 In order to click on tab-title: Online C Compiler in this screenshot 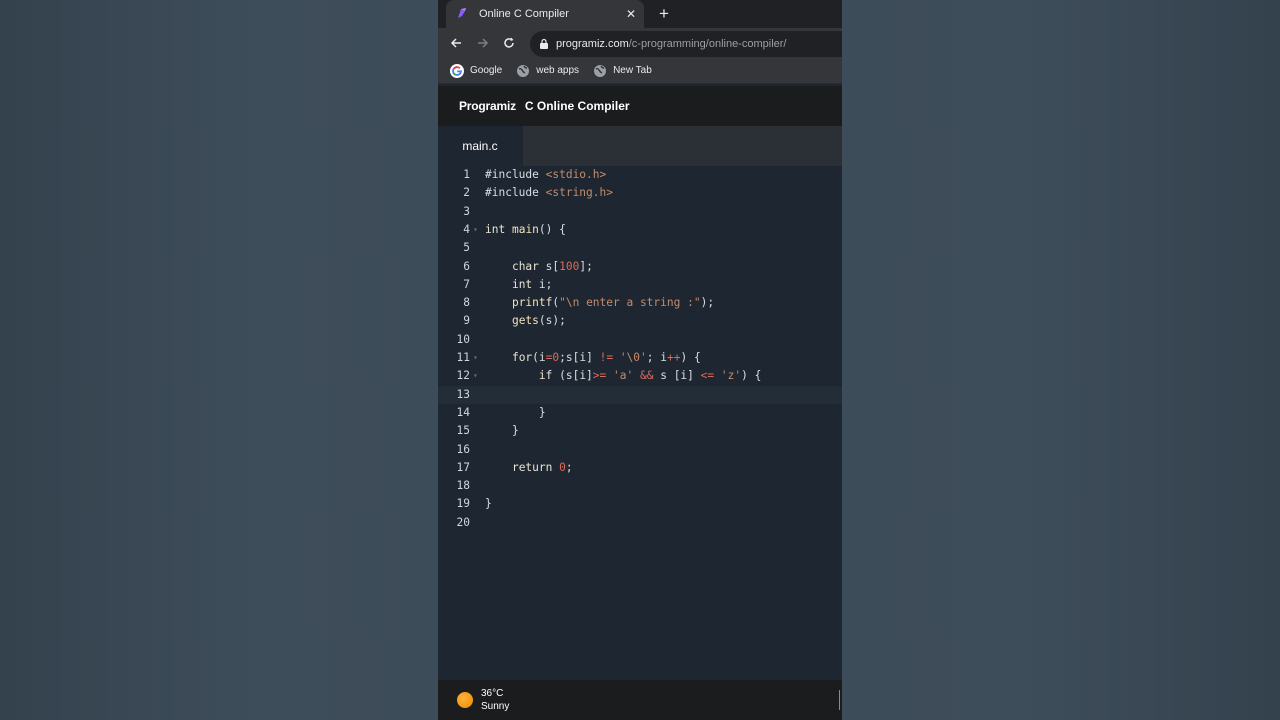, I will do `click(524, 14)`.